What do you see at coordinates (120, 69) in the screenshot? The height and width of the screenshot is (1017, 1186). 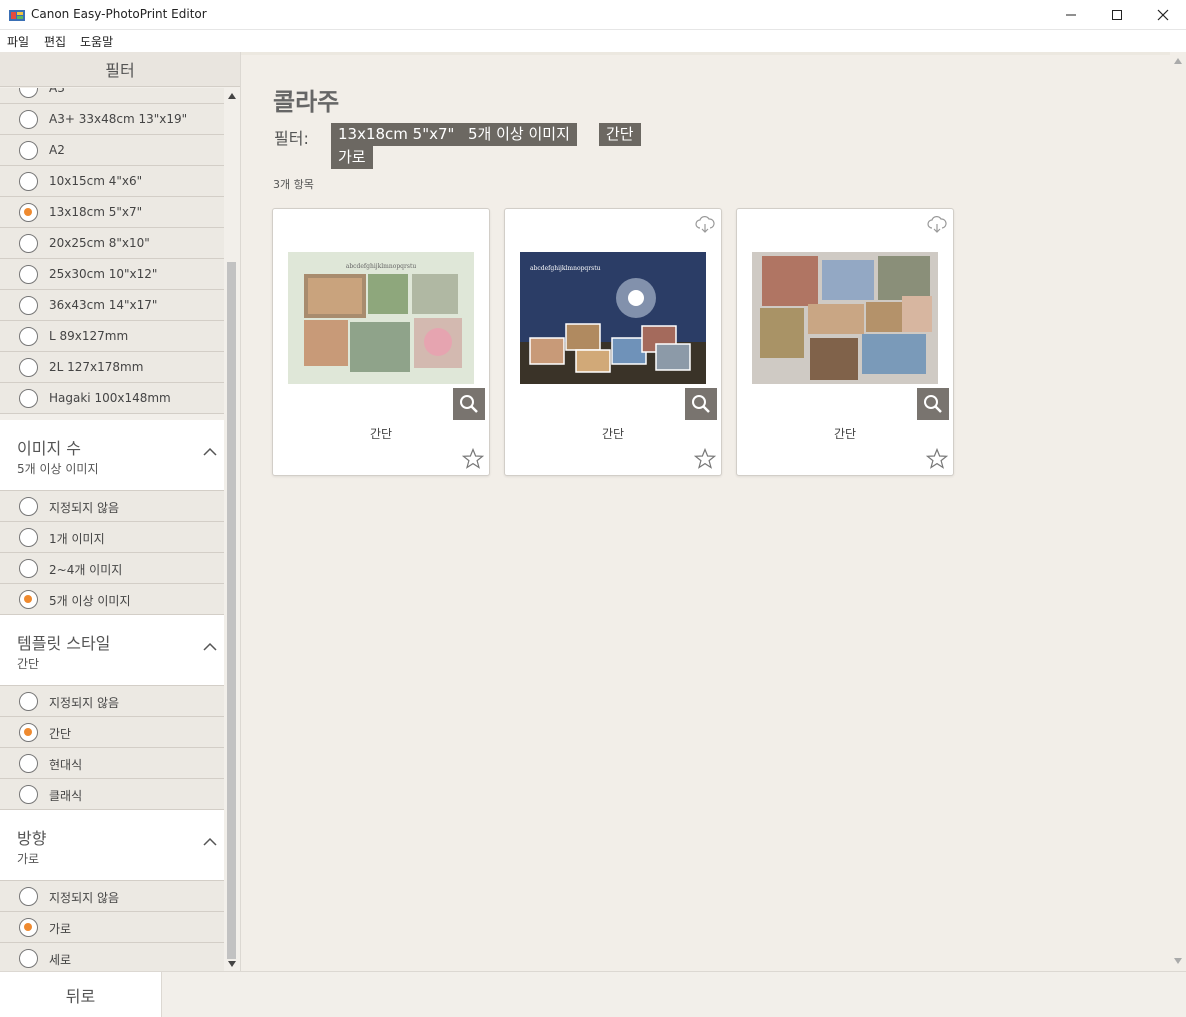 I see `sidebar-header: 필터` at bounding box center [120, 69].